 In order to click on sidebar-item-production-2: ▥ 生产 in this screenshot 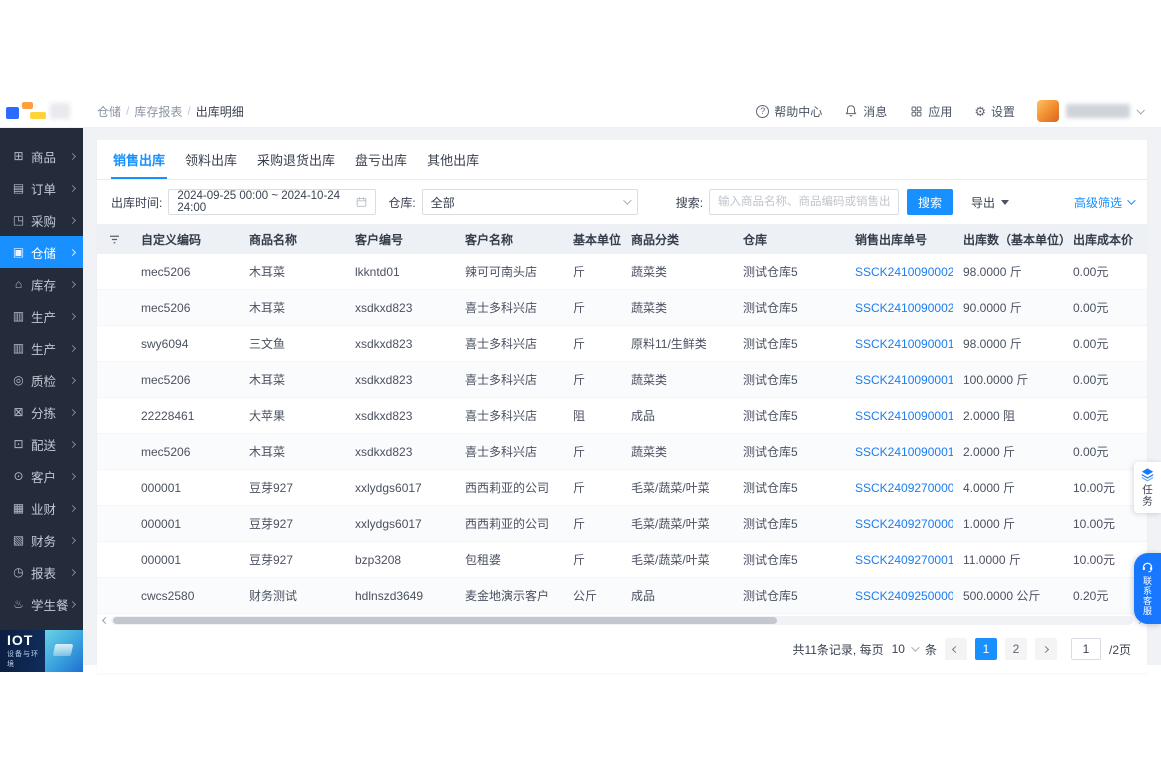, I will do `click(41, 348)`.